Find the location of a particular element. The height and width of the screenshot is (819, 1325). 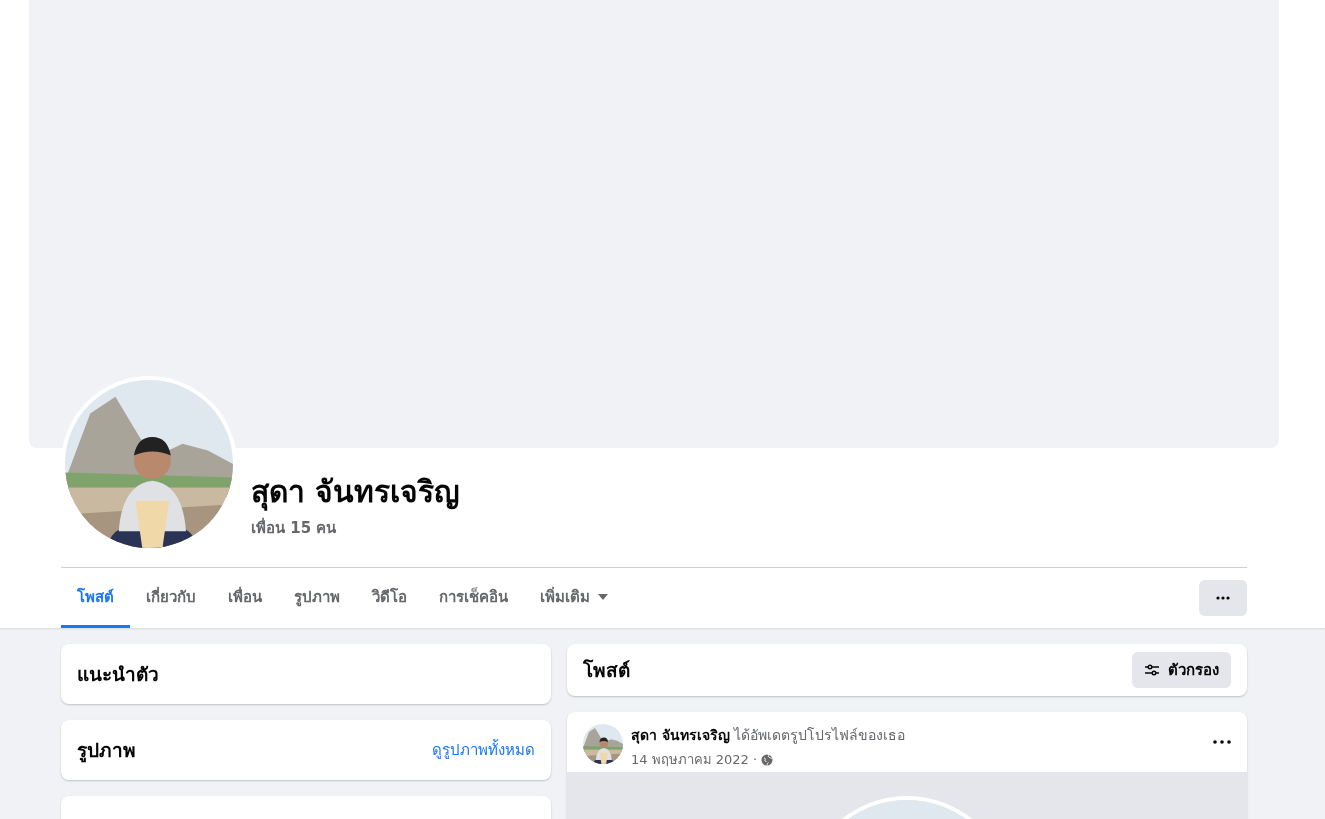

profile-name: สุดา จันทรเจริญ is located at coordinates (356, 492).